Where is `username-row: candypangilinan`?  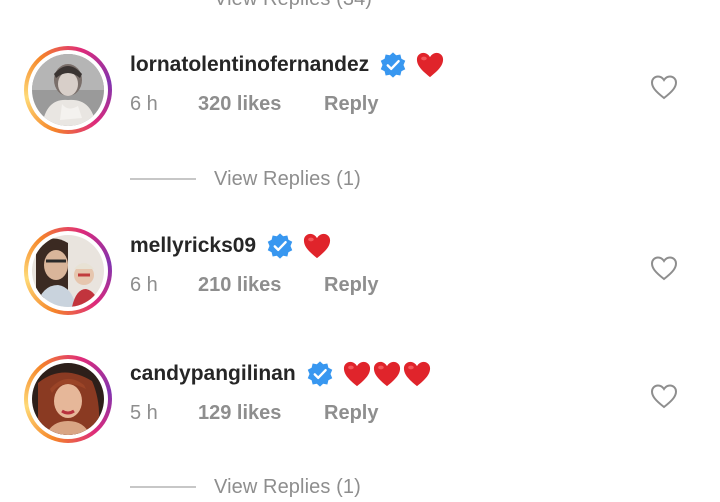 username-row: candypangilinan is located at coordinates (281, 374).